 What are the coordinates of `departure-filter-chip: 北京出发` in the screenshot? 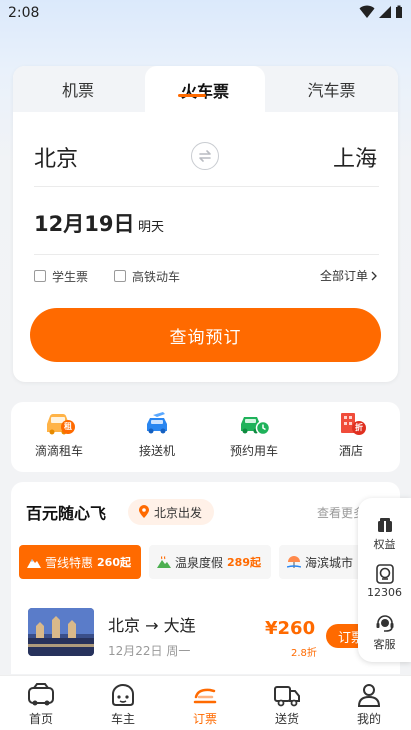 It's located at (171, 512).